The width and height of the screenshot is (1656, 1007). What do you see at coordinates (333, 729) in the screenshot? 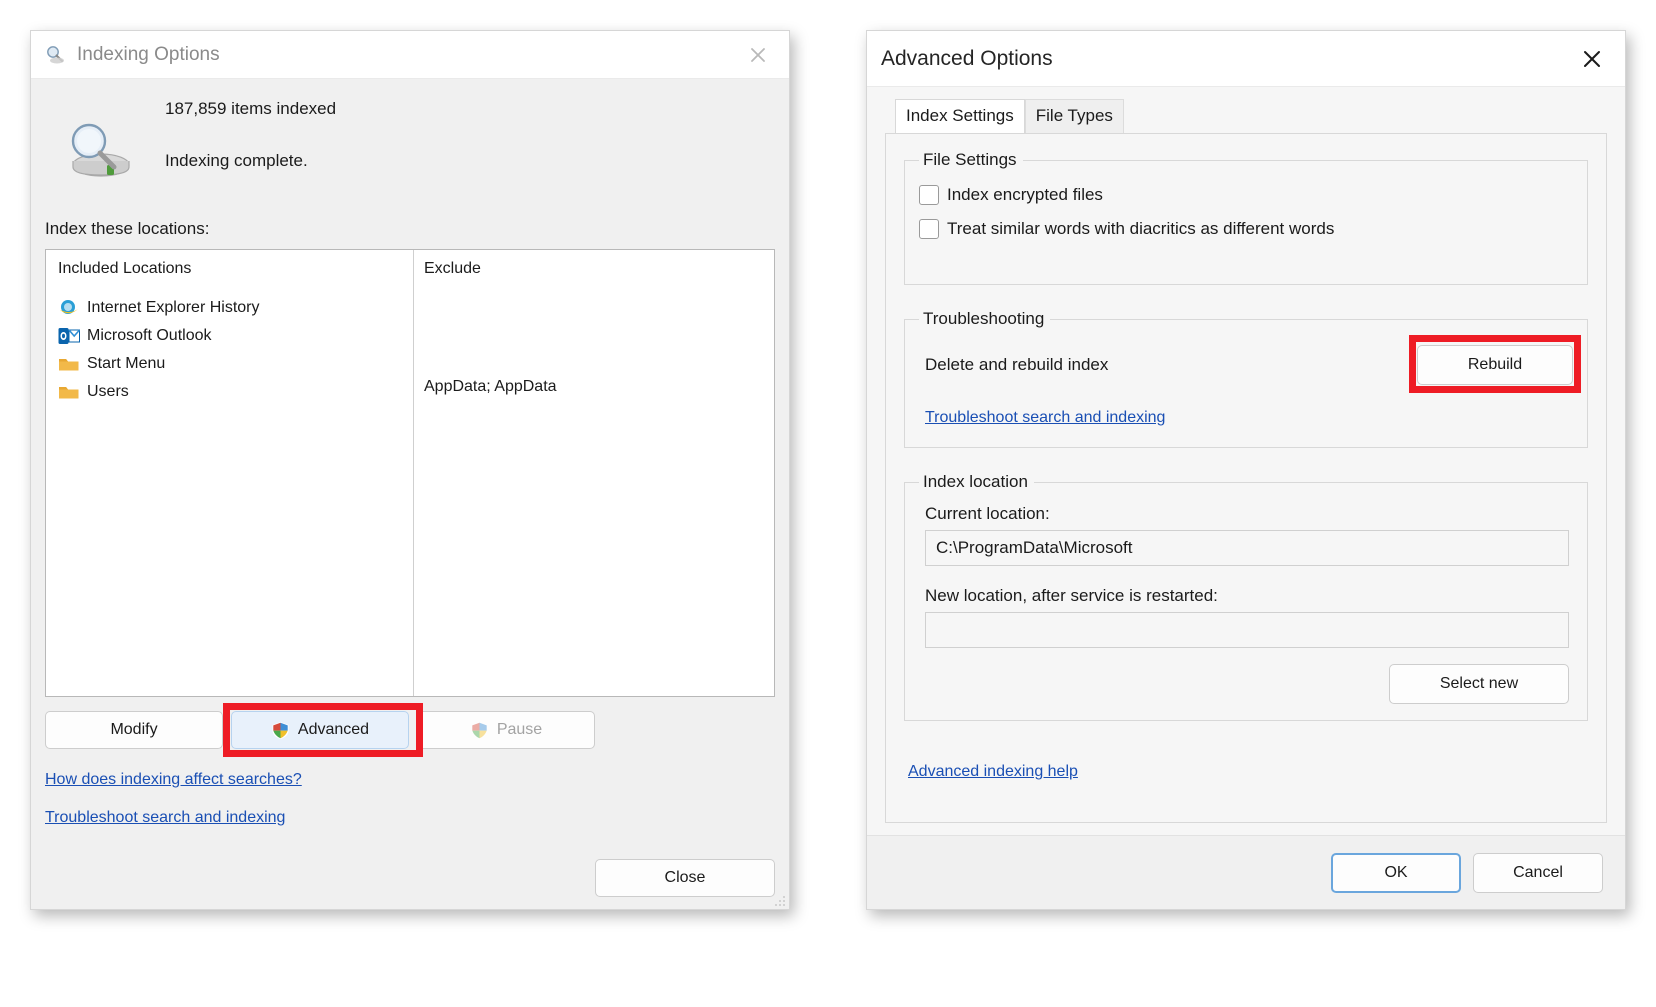
I see `advanced-button-label: Advanced` at bounding box center [333, 729].